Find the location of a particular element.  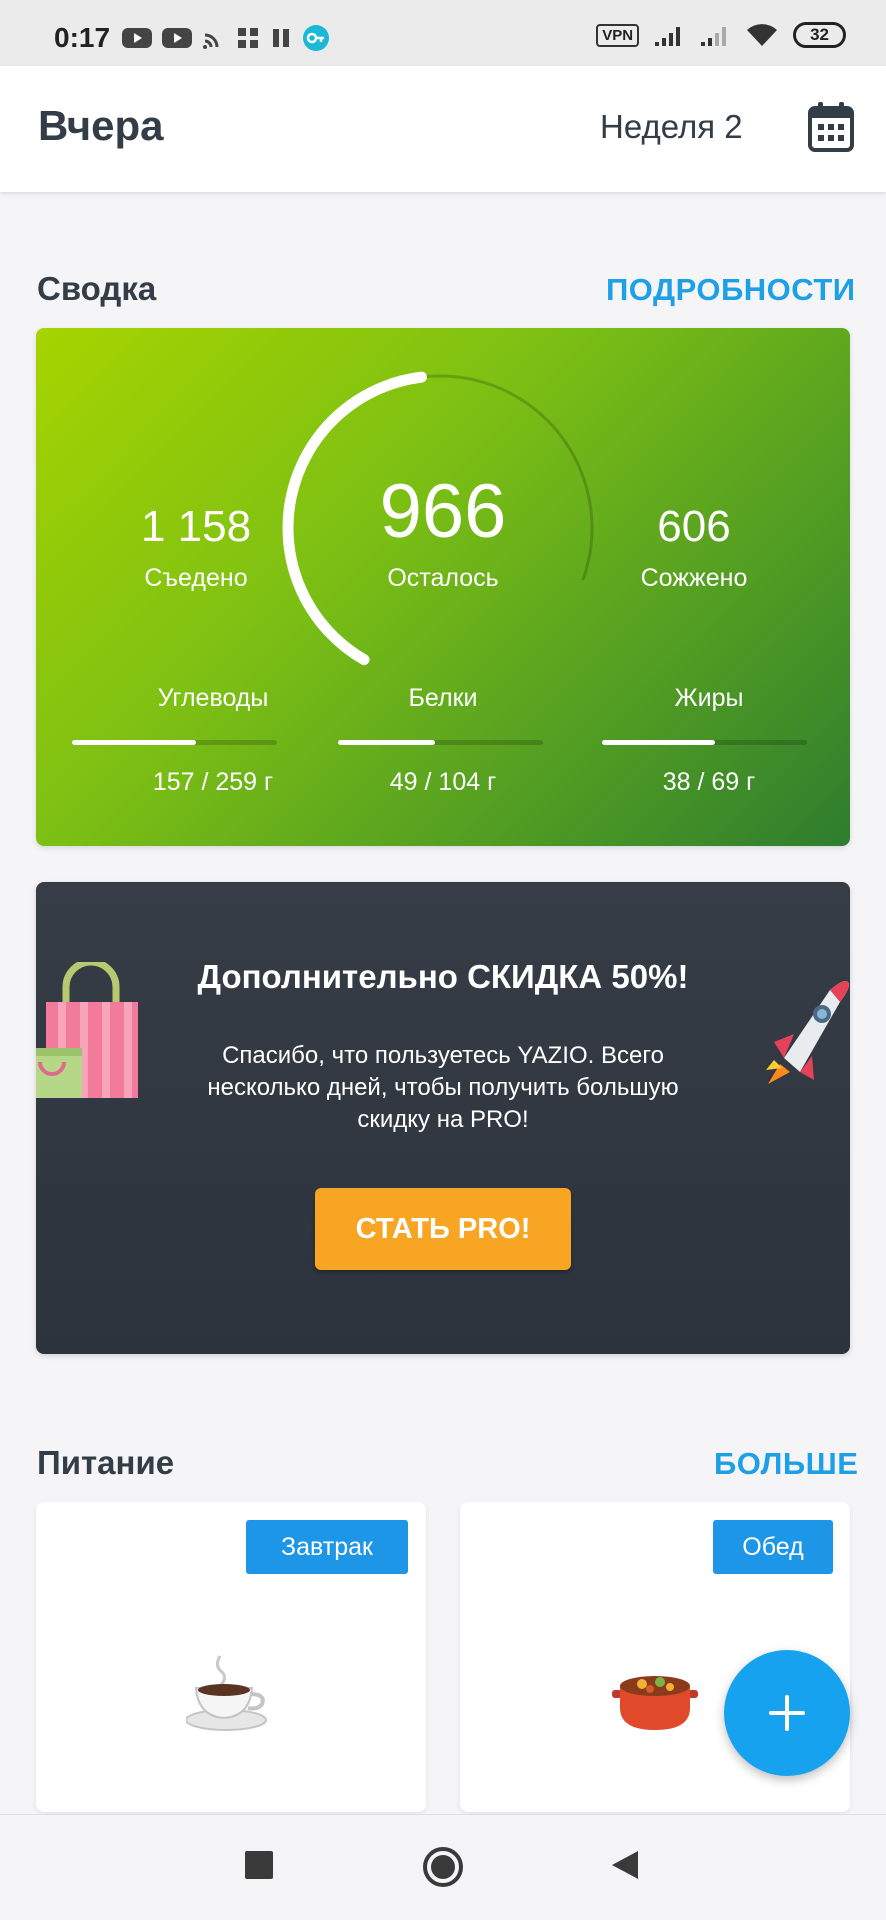

rocket-icon is located at coordinates (807, 1032).